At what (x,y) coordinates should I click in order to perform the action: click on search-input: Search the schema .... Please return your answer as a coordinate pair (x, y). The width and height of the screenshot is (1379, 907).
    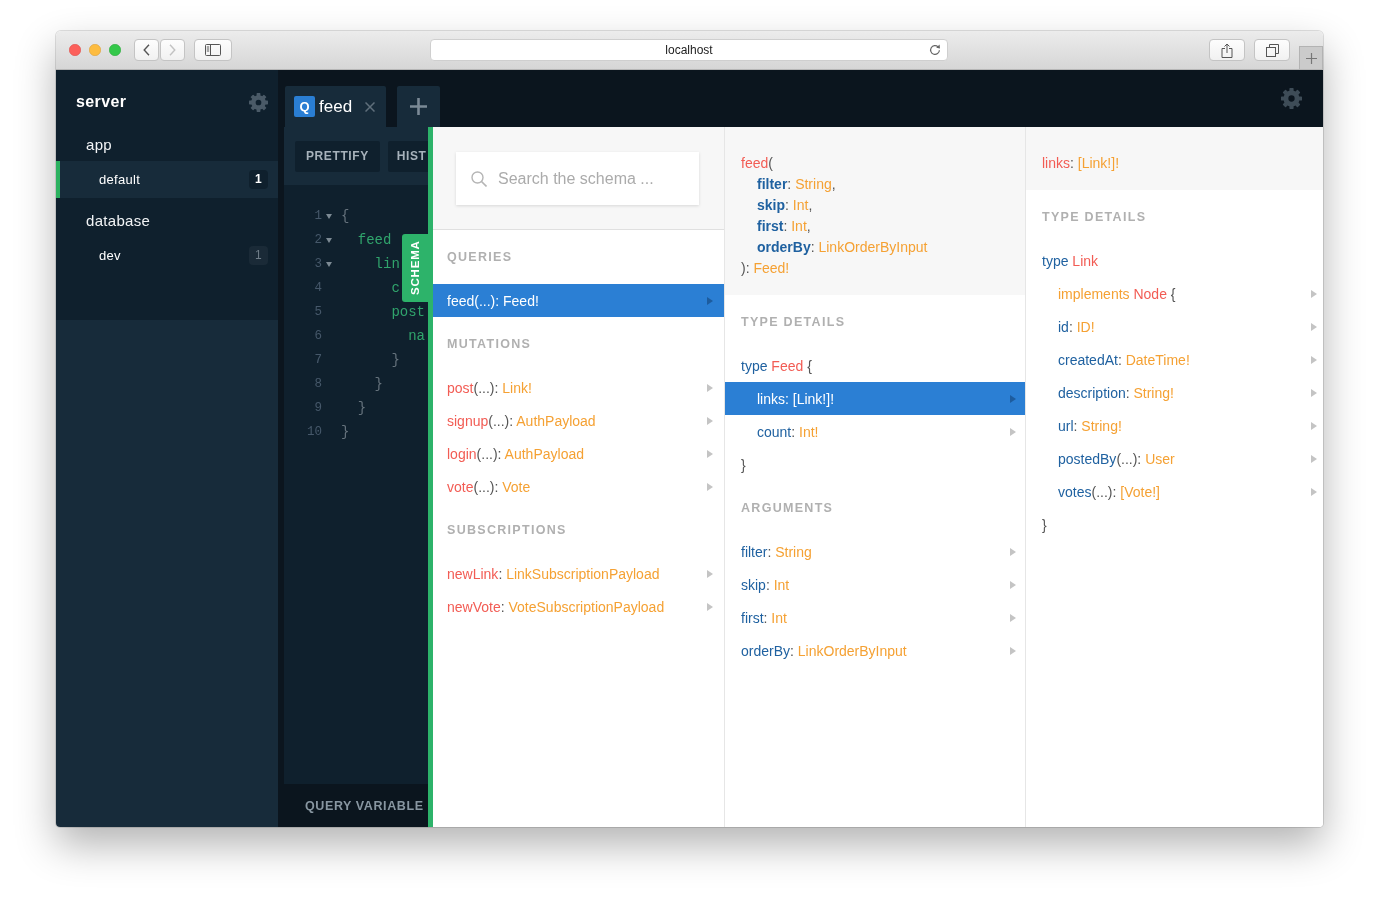
    Looking at the image, I should click on (598, 178).